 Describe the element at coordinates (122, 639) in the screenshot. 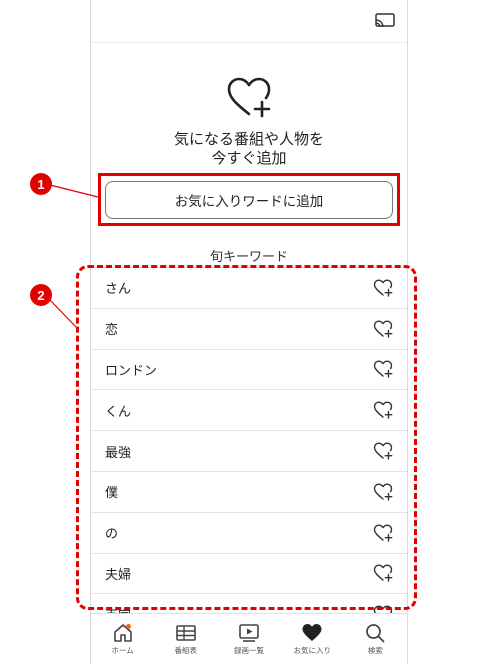

I see `tab-home: ホーム` at that location.